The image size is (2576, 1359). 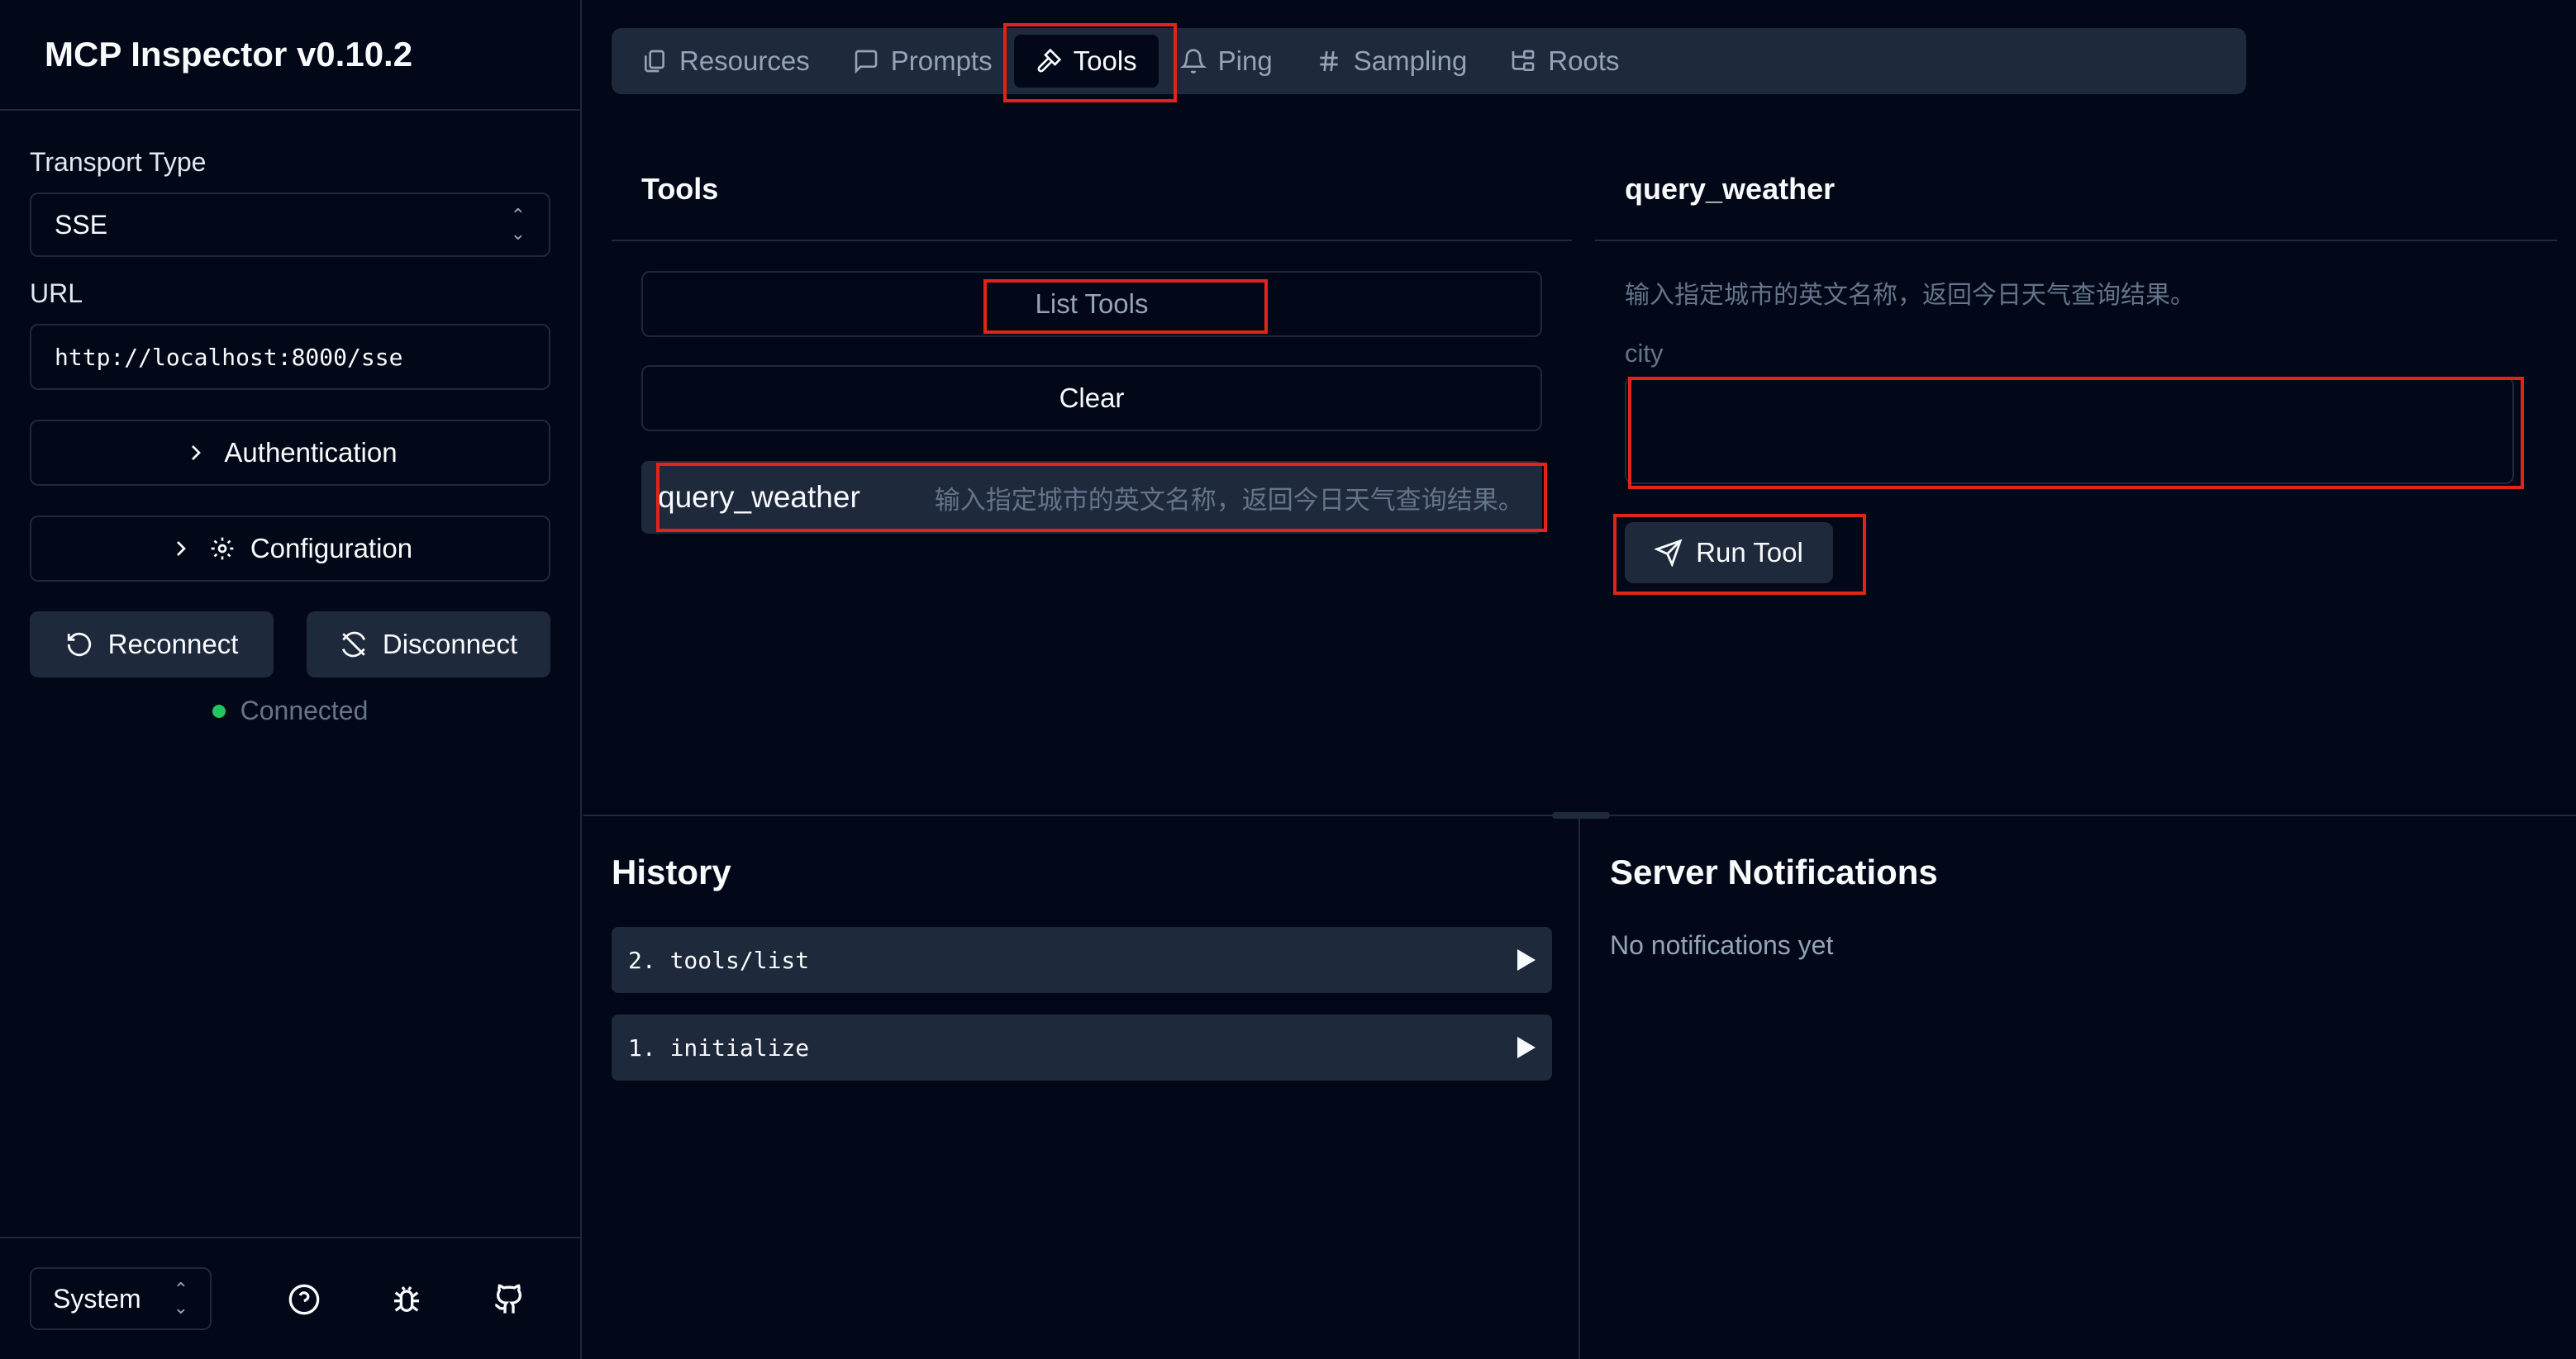 I want to click on history-item: 1. initialize, so click(x=1082, y=1047).